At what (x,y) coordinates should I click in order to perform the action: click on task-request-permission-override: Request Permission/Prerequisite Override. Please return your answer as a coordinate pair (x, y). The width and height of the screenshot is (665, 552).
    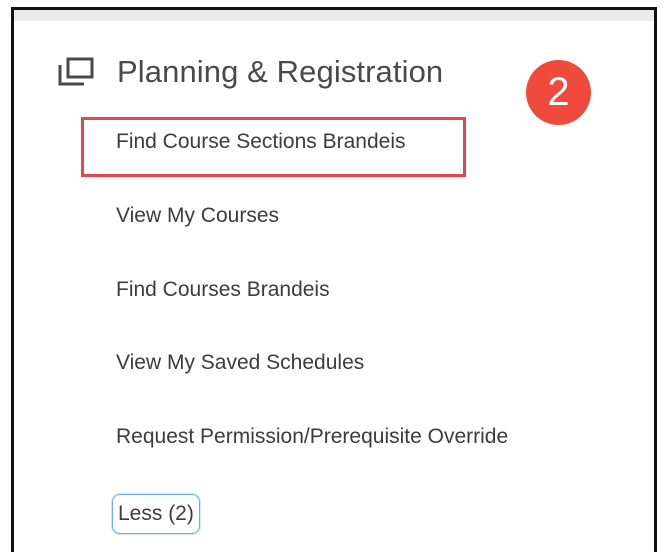
    Looking at the image, I should click on (312, 437).